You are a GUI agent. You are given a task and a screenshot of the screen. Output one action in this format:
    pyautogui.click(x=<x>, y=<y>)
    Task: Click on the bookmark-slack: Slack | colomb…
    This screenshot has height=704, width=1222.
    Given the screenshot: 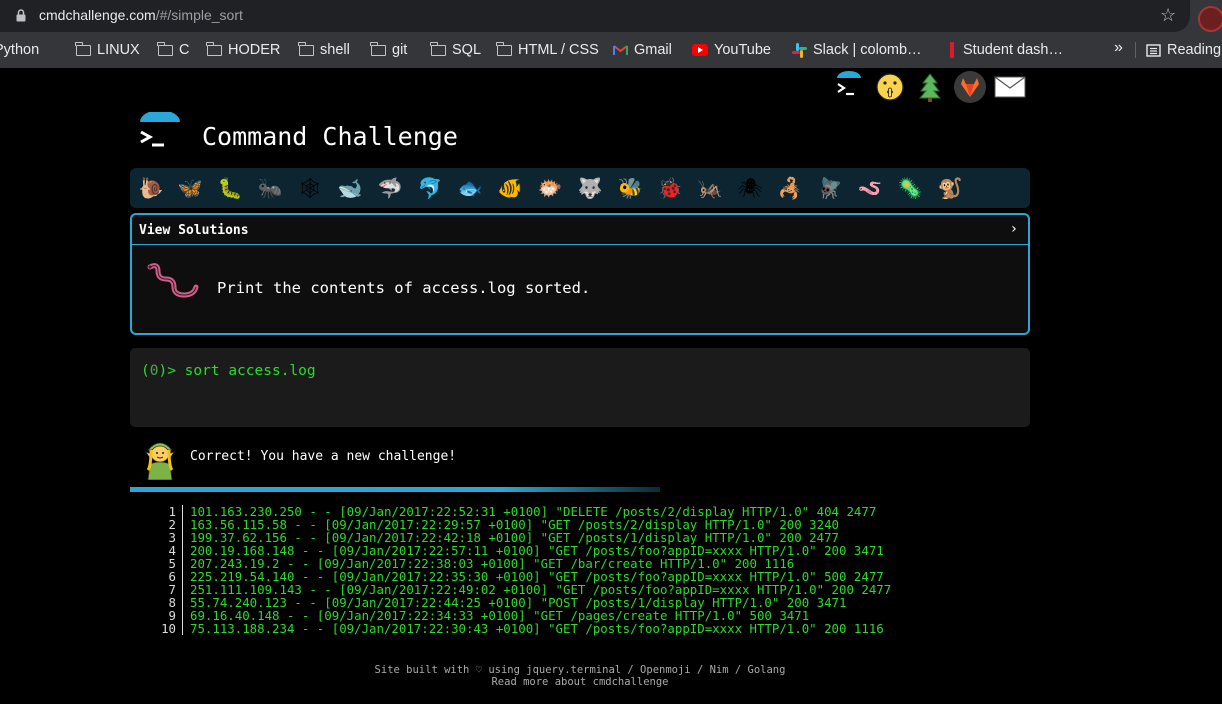 What is the action you would take?
    pyautogui.click(x=857, y=50)
    